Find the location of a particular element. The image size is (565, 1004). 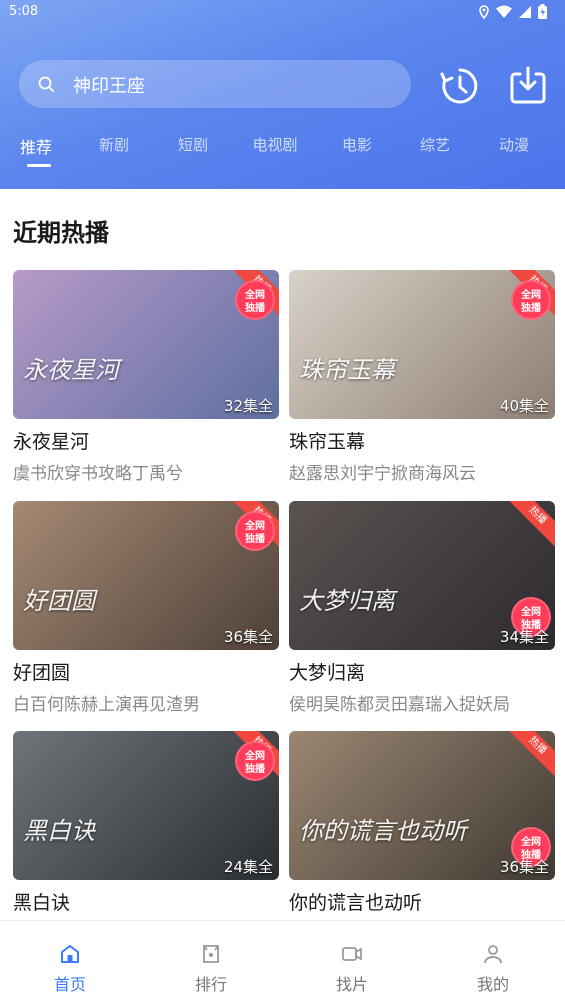

poster-logo: 永夜星河 is located at coordinates (71, 370).